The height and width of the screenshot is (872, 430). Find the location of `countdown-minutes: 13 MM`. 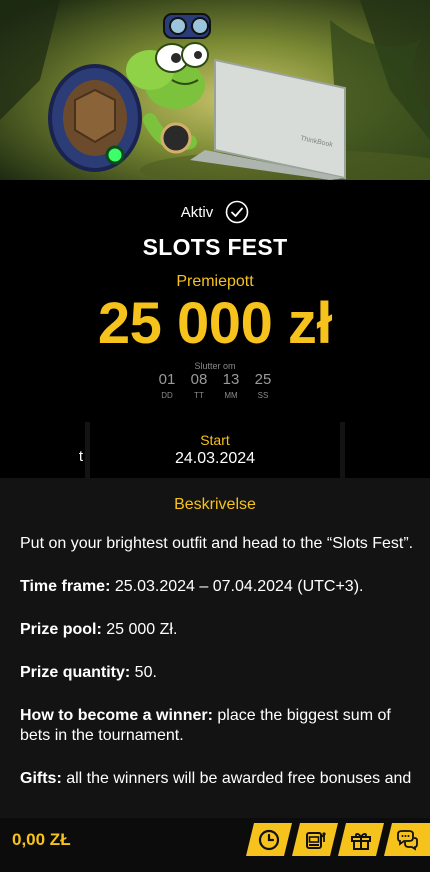

countdown-minutes: 13 MM is located at coordinates (231, 385).